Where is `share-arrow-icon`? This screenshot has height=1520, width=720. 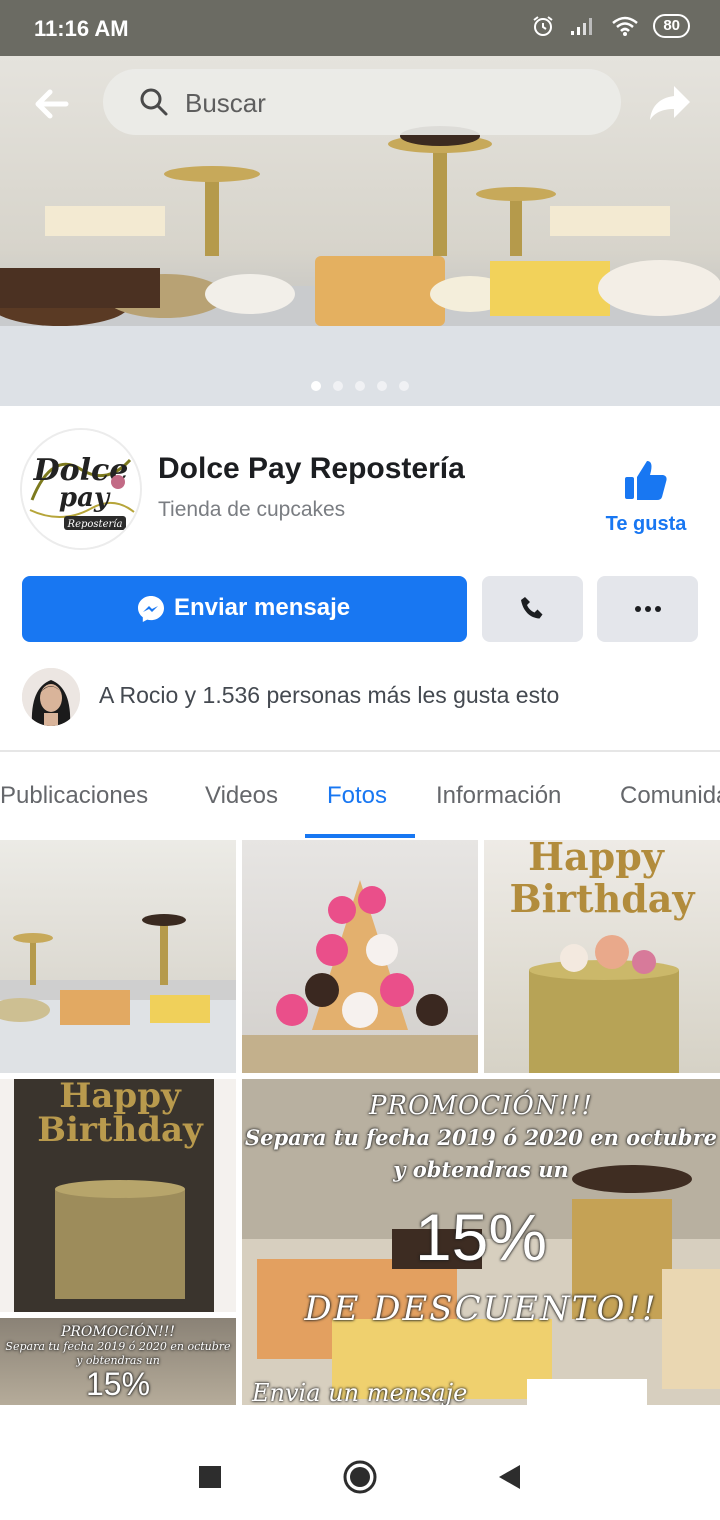 share-arrow-icon is located at coordinates (670, 102).